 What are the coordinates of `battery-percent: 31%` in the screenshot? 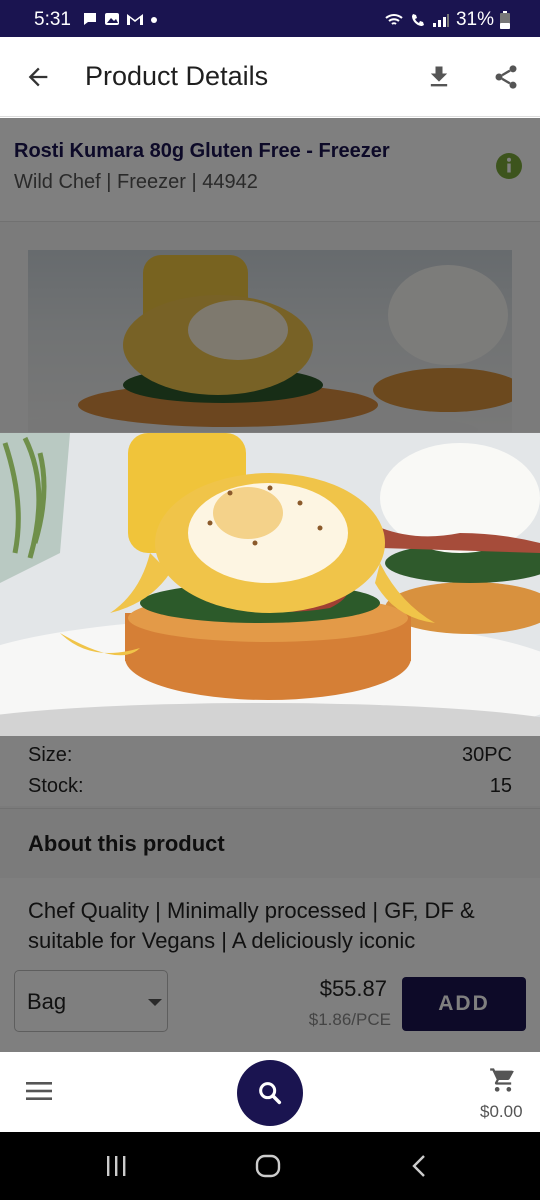 It's located at (474, 19).